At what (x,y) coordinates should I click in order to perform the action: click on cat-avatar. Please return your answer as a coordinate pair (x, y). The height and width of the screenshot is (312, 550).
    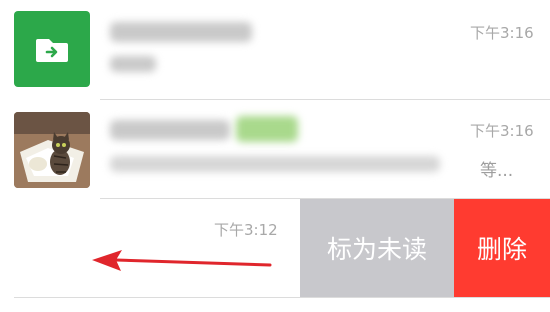
    Looking at the image, I should click on (52, 150).